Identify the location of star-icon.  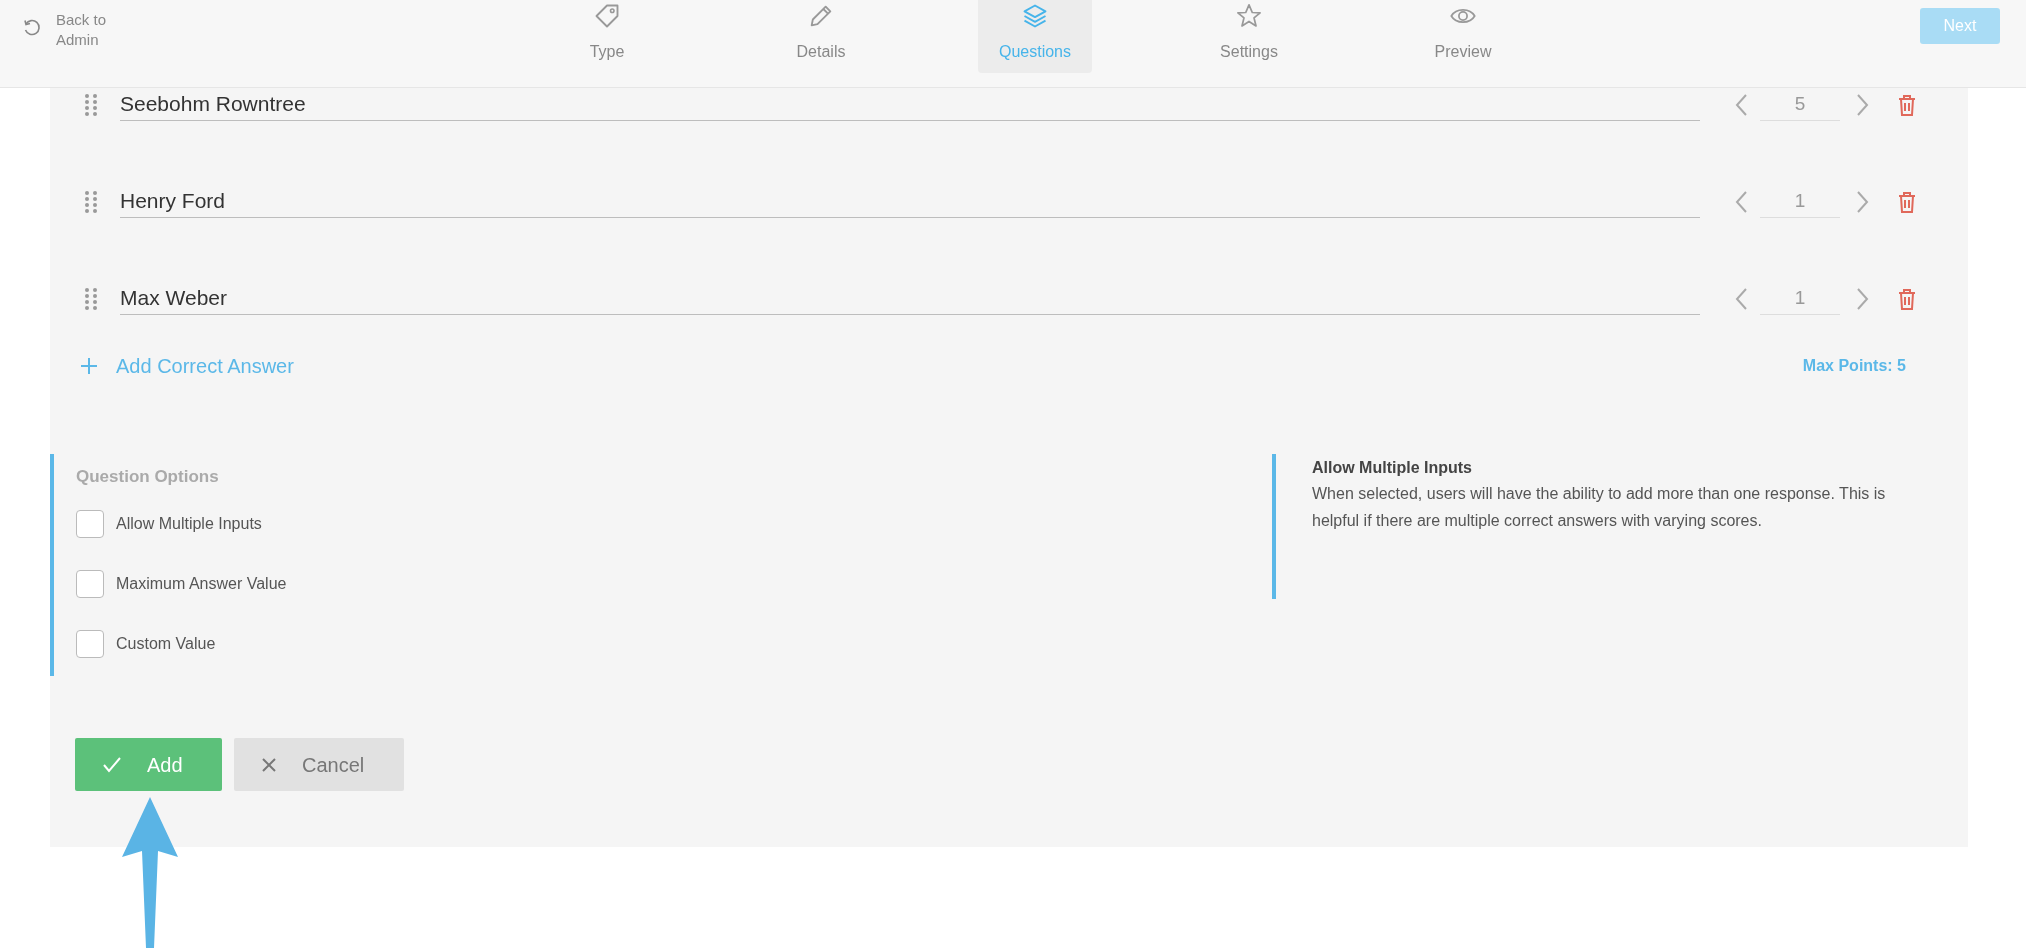
(1249, 16).